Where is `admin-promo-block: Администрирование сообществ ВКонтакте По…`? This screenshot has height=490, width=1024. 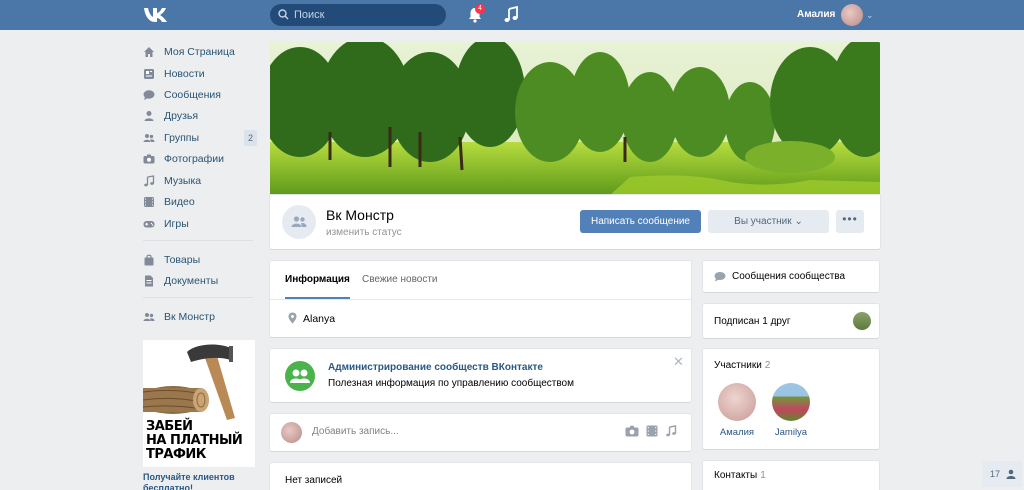
admin-promo-block: Администрирование сообществ ВКонтакте По… is located at coordinates (480, 375).